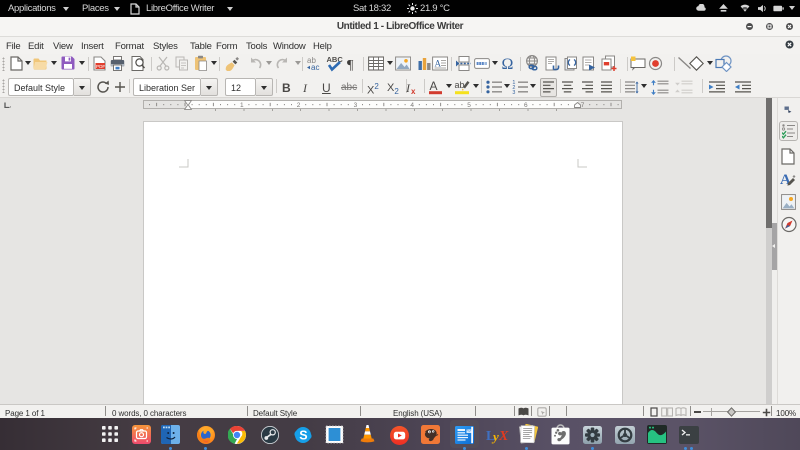  I want to click on svg-text: 2, so click(299, 105).